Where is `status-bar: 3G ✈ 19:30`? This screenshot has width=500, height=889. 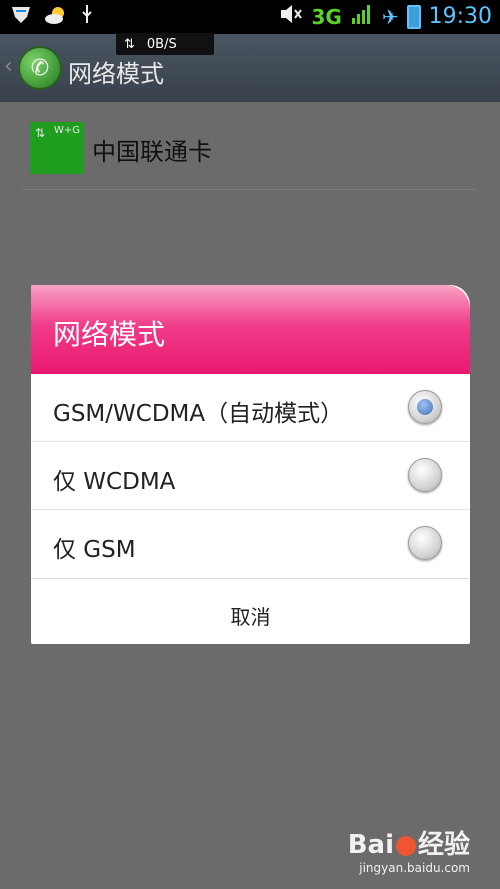
status-bar: 3G ✈ 19:30 is located at coordinates (250, 17).